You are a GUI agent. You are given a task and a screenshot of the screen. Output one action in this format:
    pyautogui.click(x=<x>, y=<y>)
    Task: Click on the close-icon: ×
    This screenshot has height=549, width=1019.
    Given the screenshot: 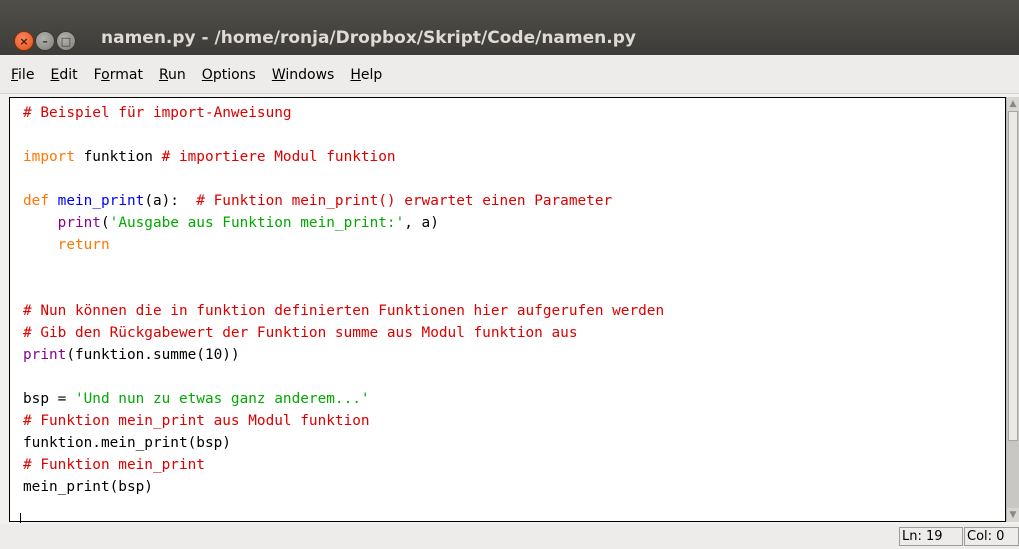 What is the action you would take?
    pyautogui.click(x=24, y=41)
    